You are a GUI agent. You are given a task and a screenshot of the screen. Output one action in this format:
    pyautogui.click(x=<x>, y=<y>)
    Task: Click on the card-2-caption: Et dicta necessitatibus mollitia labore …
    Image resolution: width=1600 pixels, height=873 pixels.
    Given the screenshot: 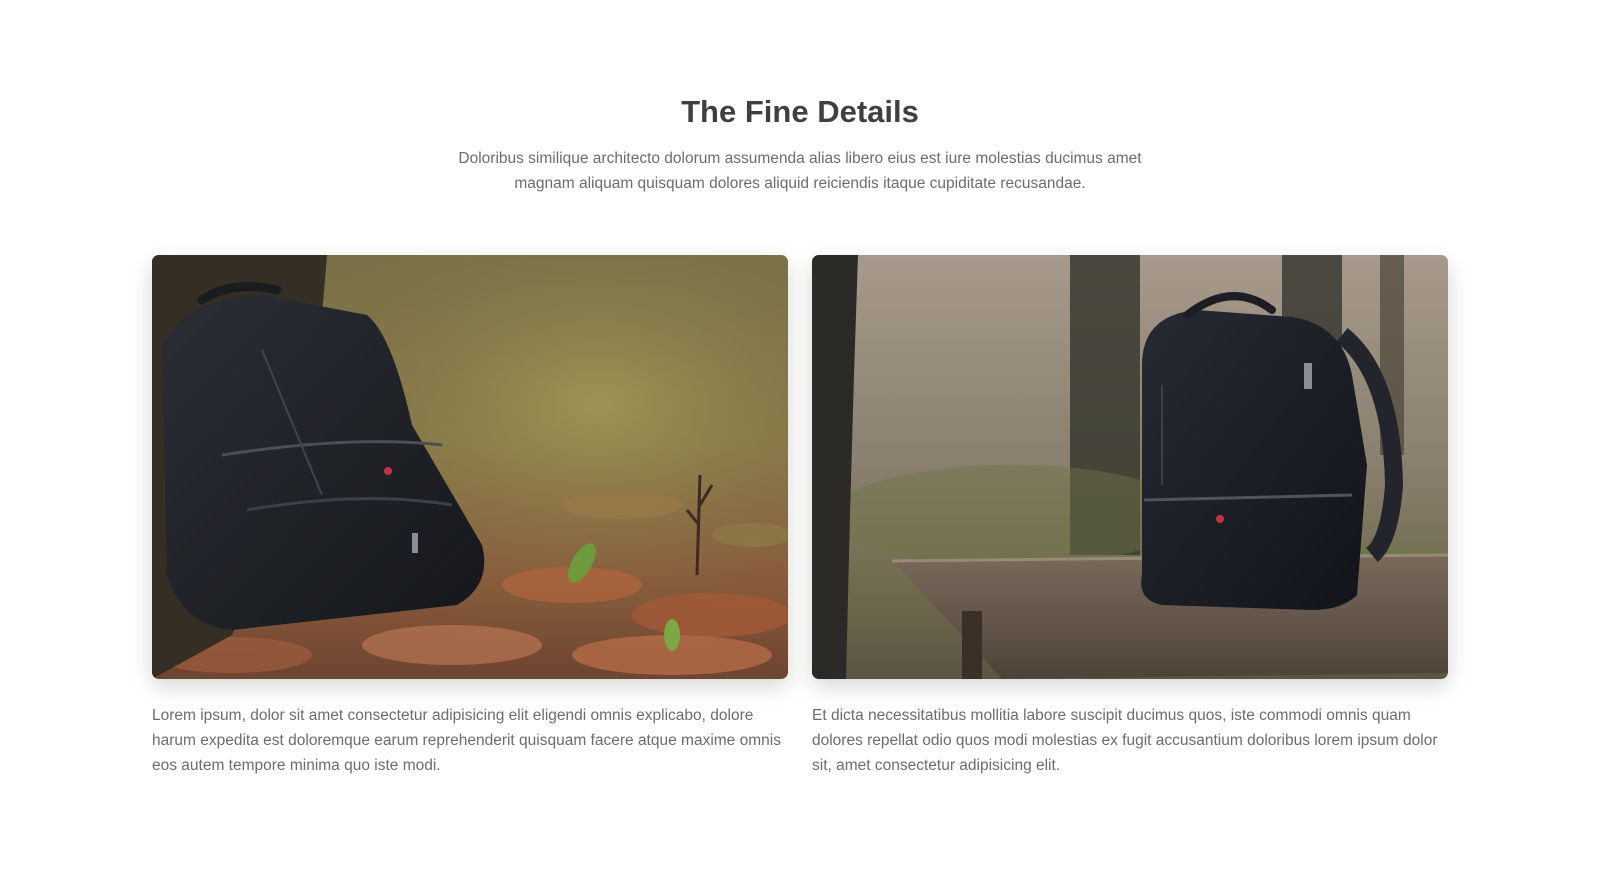 What is the action you would take?
    pyautogui.click(x=1125, y=740)
    